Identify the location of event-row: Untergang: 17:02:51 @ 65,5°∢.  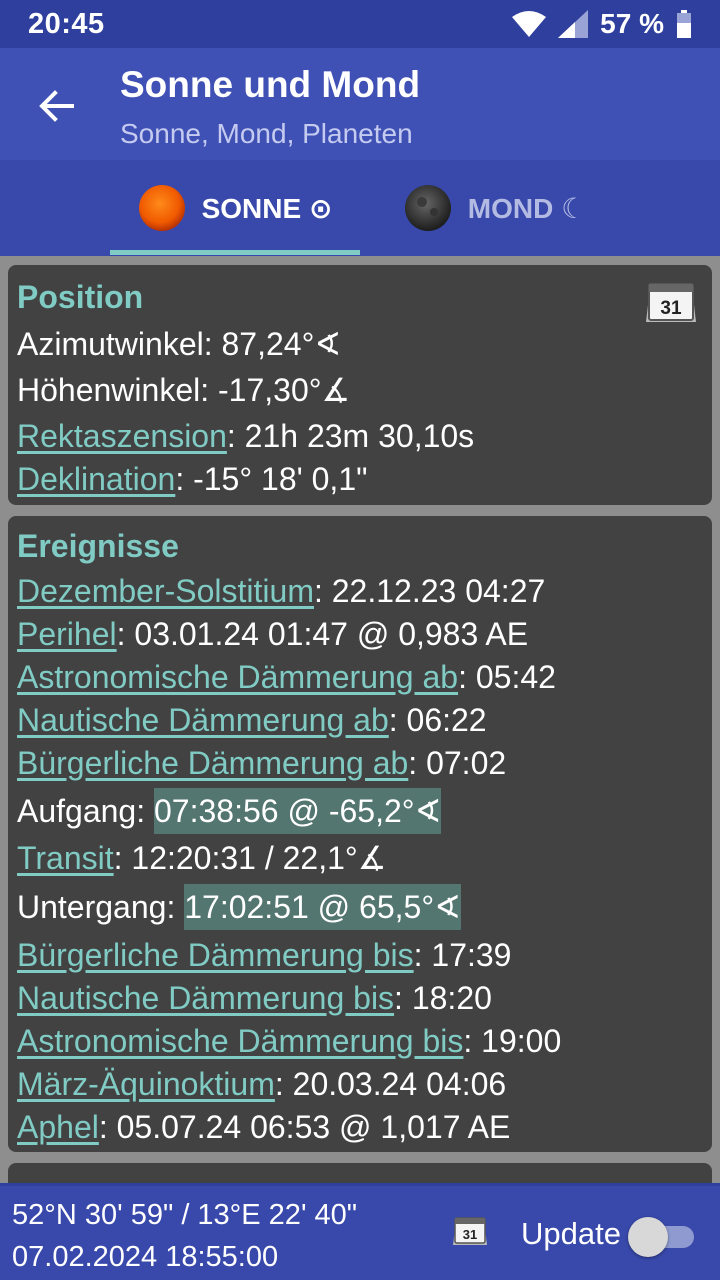
(360, 907).